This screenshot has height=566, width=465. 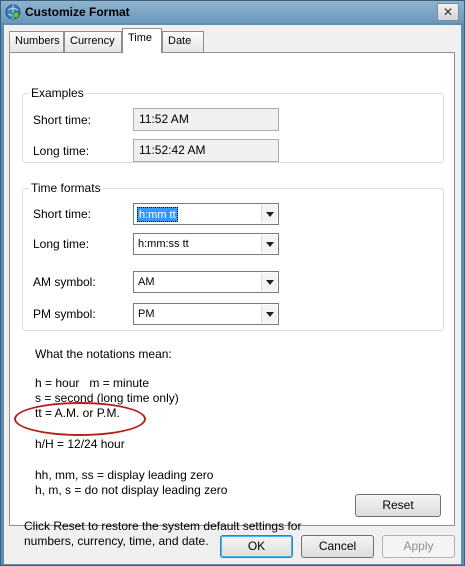 I want to click on examples-legend: Examples, so click(x=57, y=93).